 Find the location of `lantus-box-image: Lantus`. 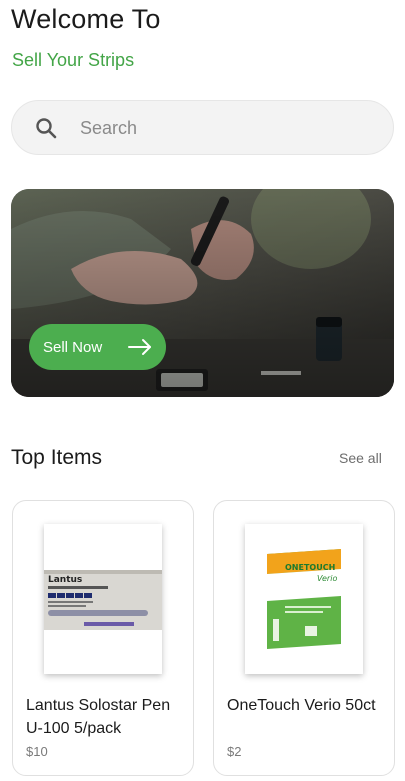

lantus-box-image: Lantus is located at coordinates (103, 600).